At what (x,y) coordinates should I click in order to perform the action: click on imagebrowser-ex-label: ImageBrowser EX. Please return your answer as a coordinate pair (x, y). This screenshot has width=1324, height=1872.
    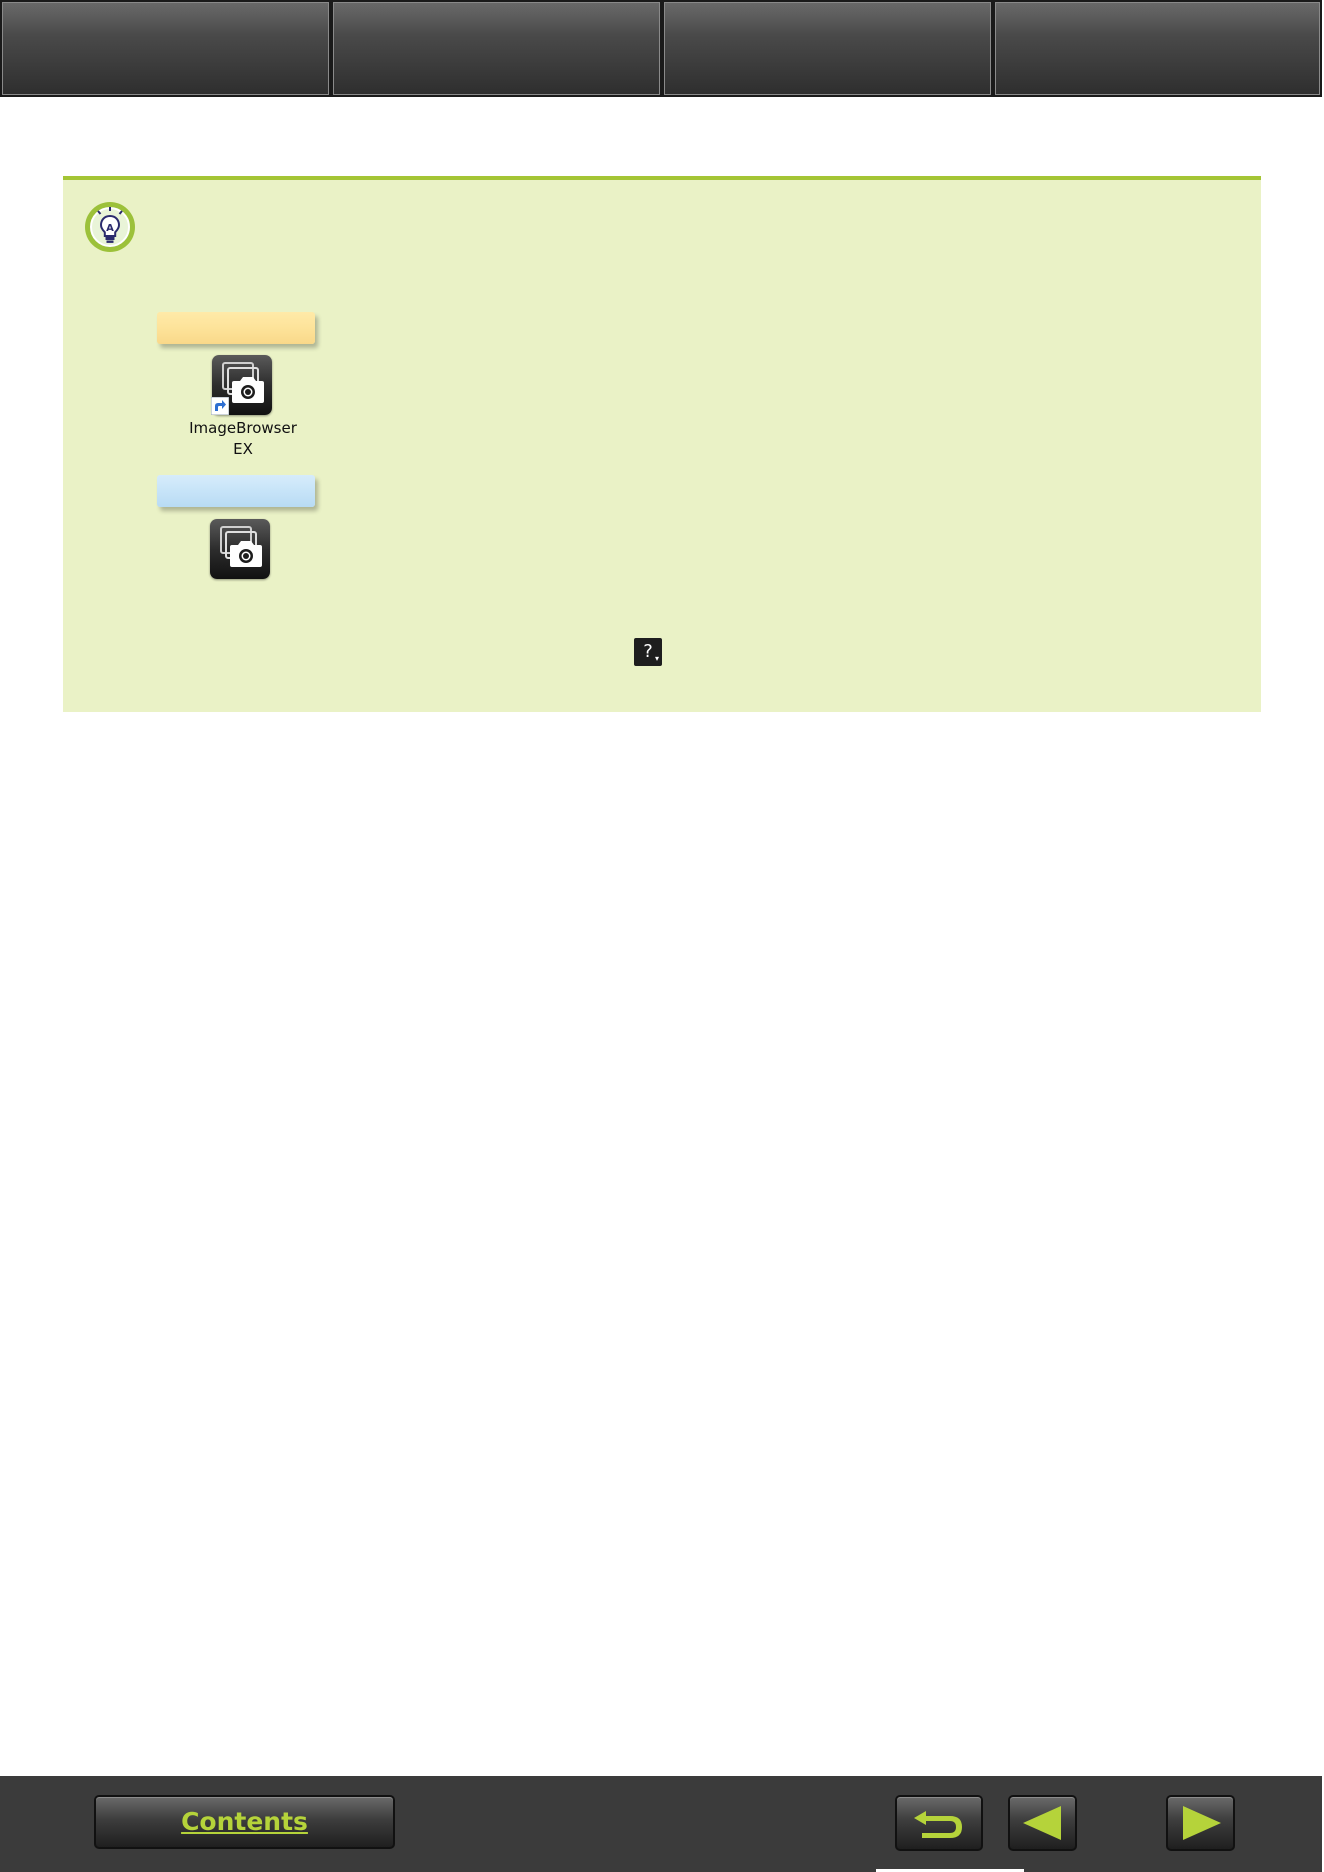
    Looking at the image, I should click on (243, 438).